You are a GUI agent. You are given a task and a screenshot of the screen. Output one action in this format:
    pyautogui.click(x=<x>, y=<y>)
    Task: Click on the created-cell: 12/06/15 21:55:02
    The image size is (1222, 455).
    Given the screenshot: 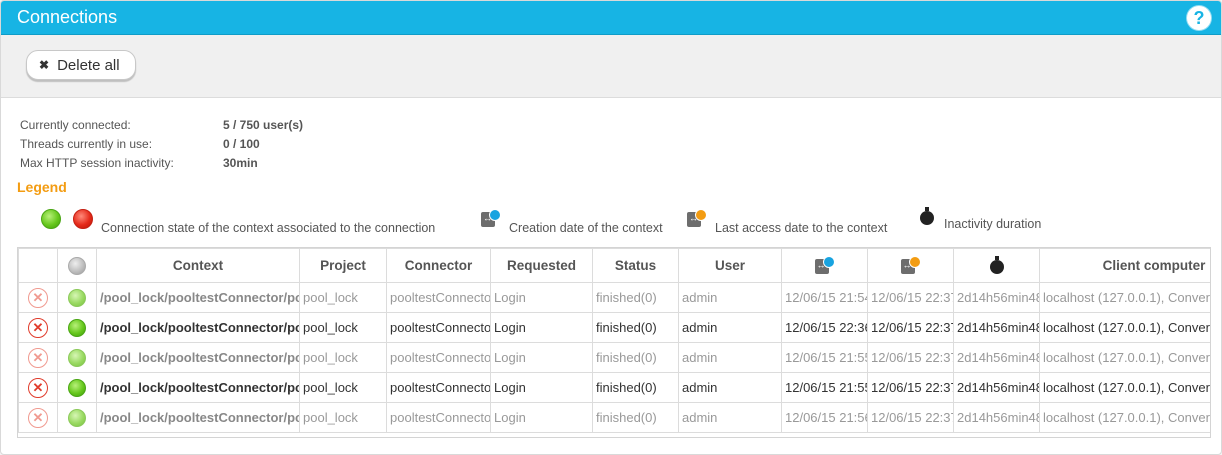 What is the action you would take?
    pyautogui.click(x=824, y=357)
    